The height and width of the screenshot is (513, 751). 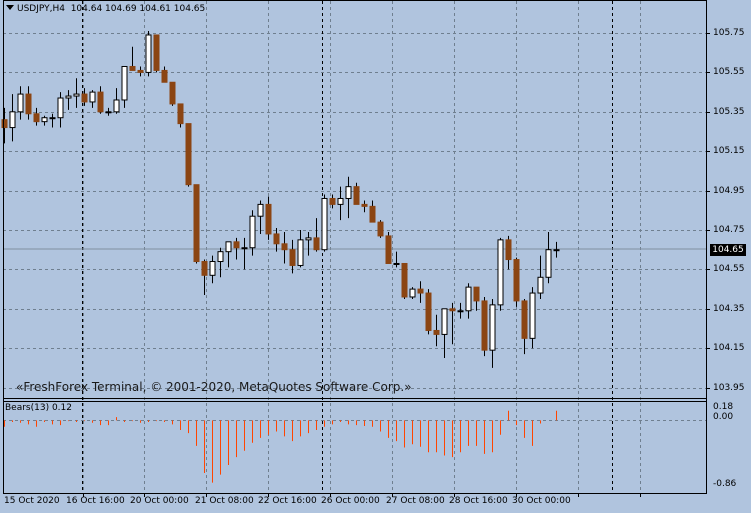 What do you see at coordinates (729, 269) in the screenshot?
I see `price-tick-label: 104.55` at bounding box center [729, 269].